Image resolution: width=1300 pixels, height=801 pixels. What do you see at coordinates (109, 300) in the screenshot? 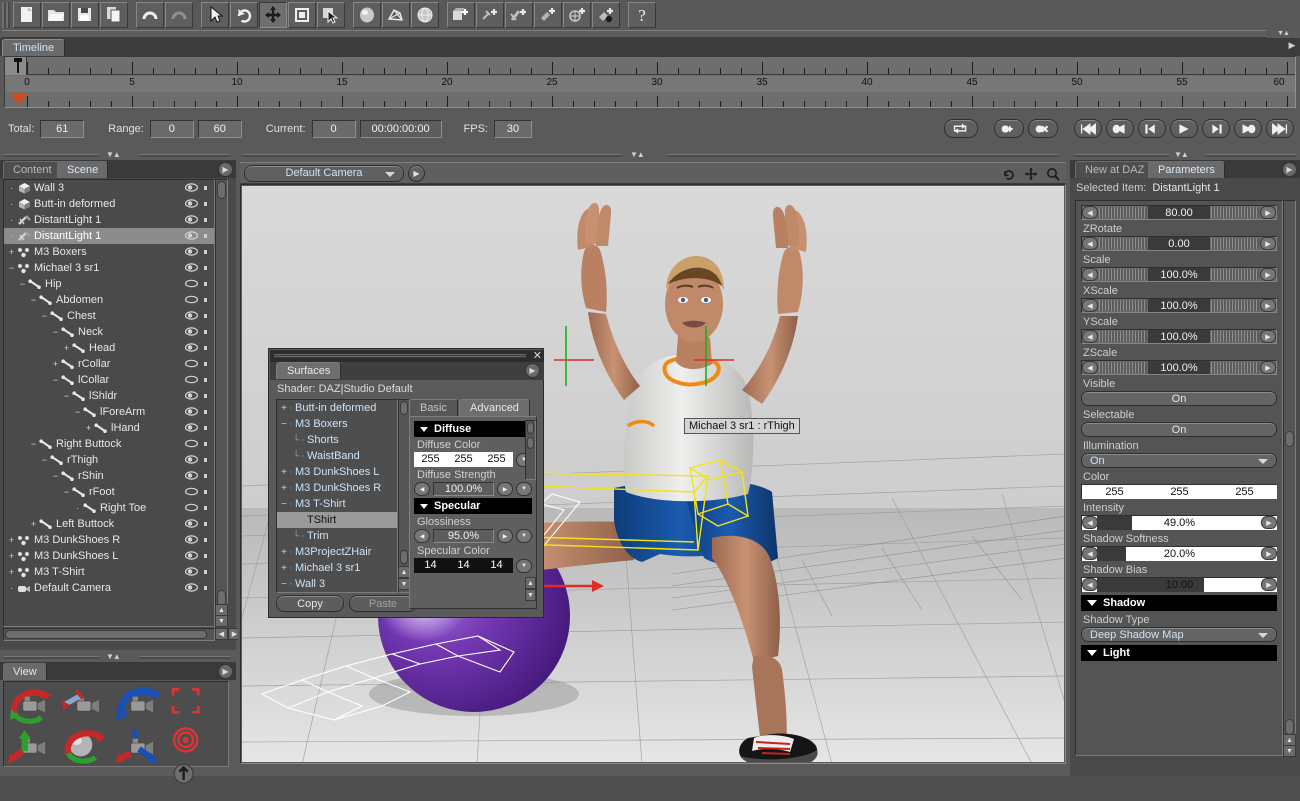
I see `scene-tree-item: − Abdomen` at bounding box center [109, 300].